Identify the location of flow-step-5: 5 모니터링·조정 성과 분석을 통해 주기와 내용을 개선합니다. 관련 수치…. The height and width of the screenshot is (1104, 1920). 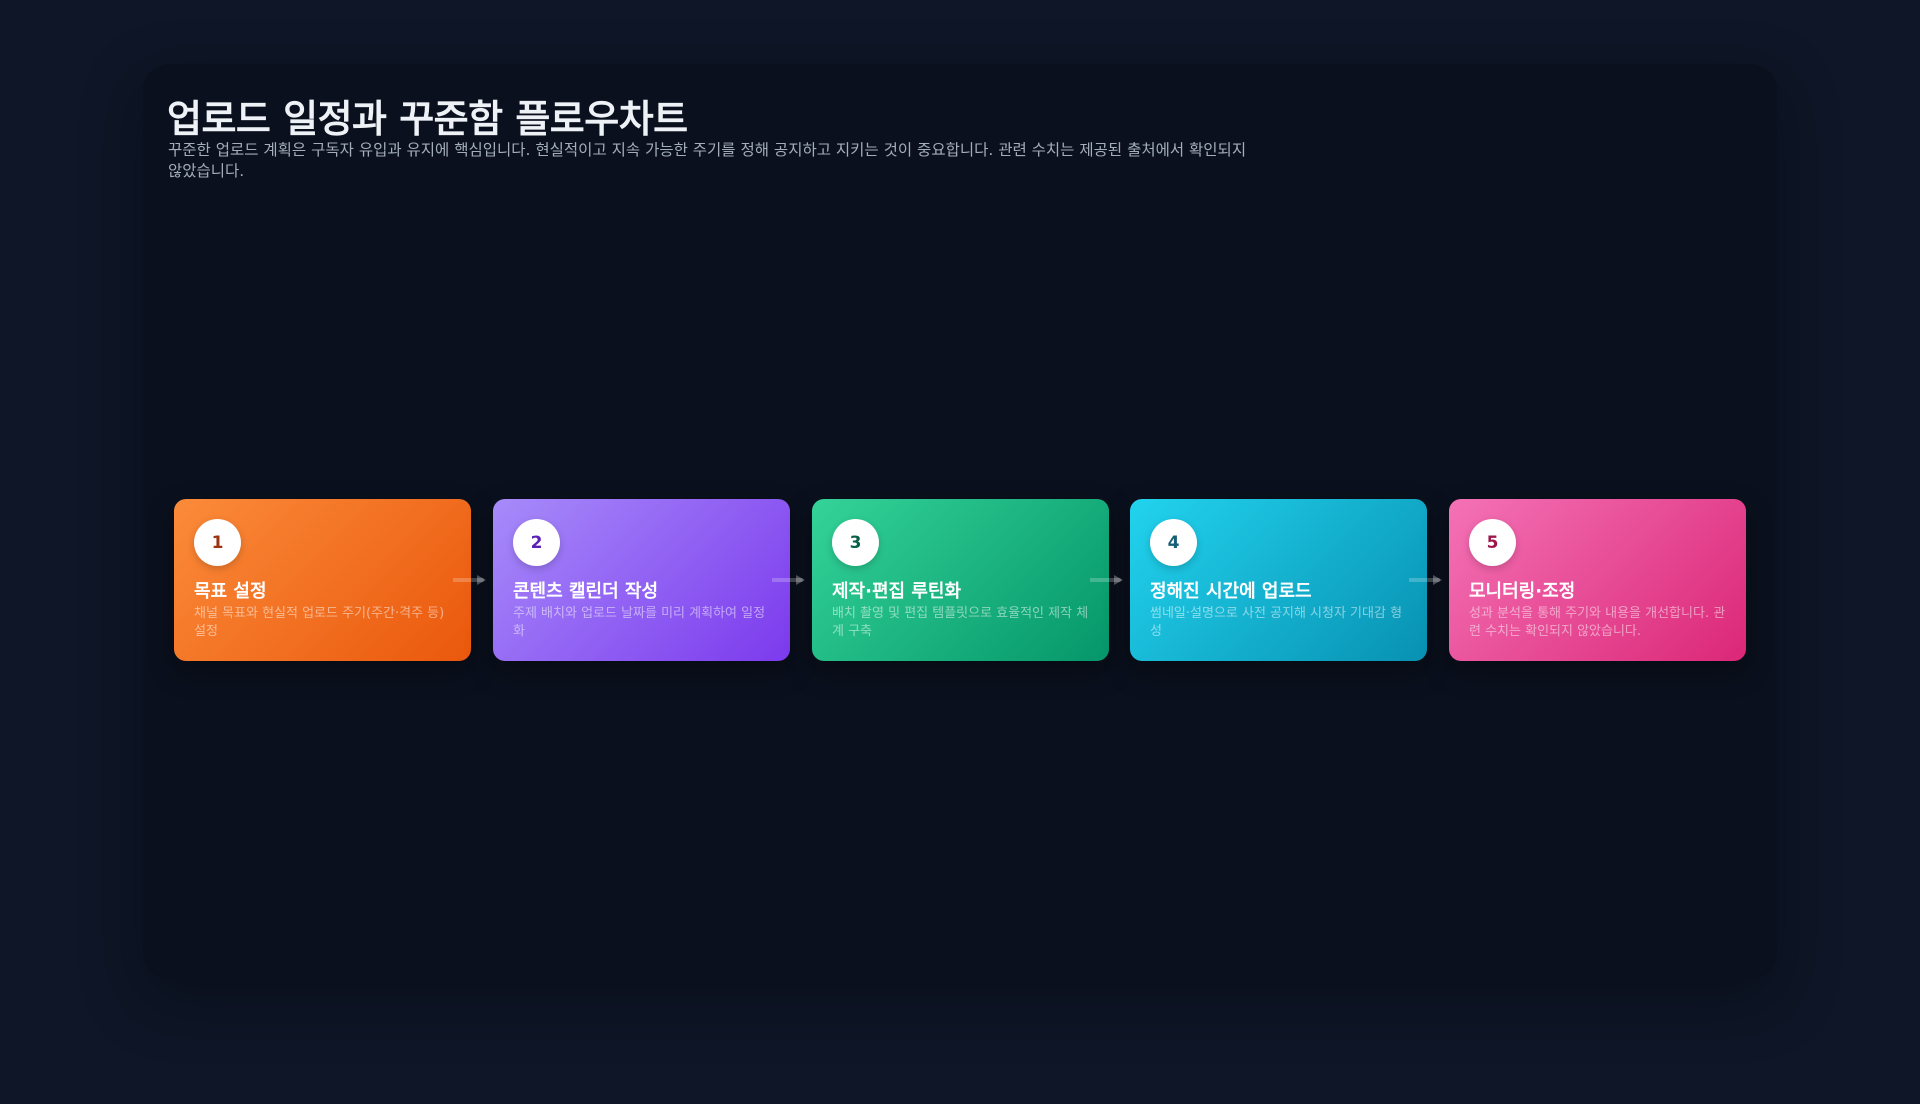
(1597, 580).